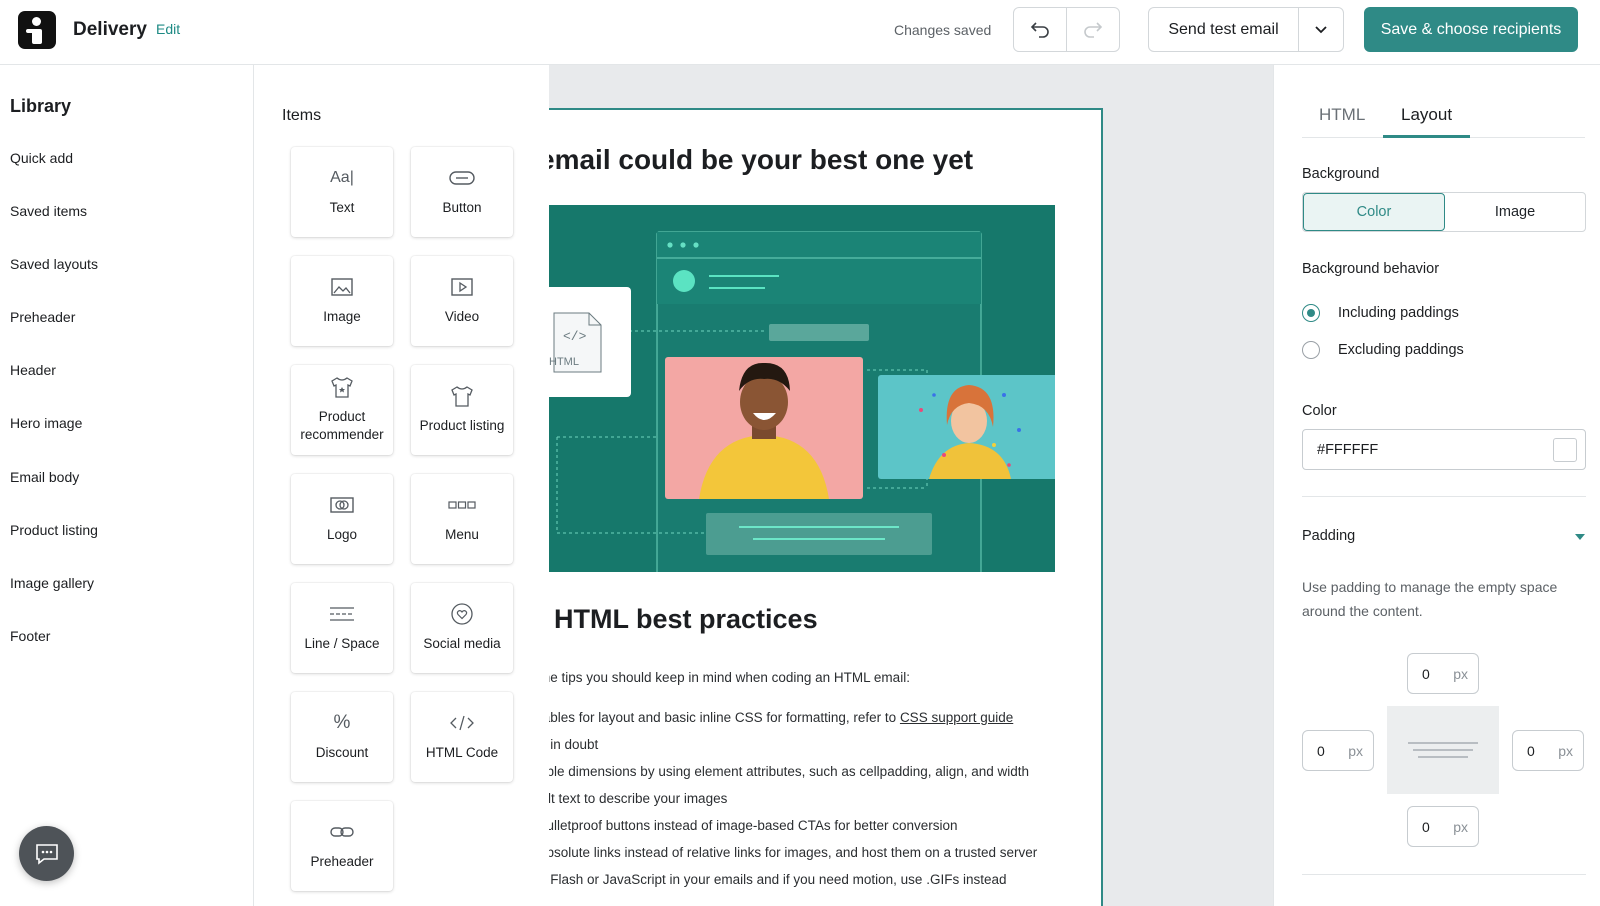 The image size is (1600, 906). What do you see at coordinates (342, 519) in the screenshot?
I see `item-tile-logo: Logo` at bounding box center [342, 519].